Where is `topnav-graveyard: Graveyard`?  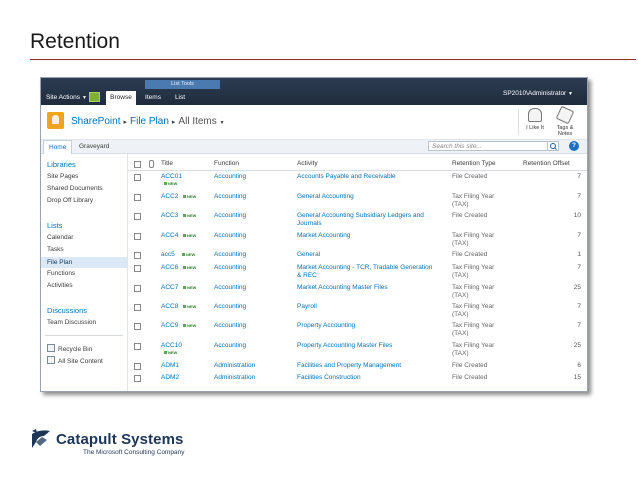 topnav-graveyard: Graveyard is located at coordinates (94, 146).